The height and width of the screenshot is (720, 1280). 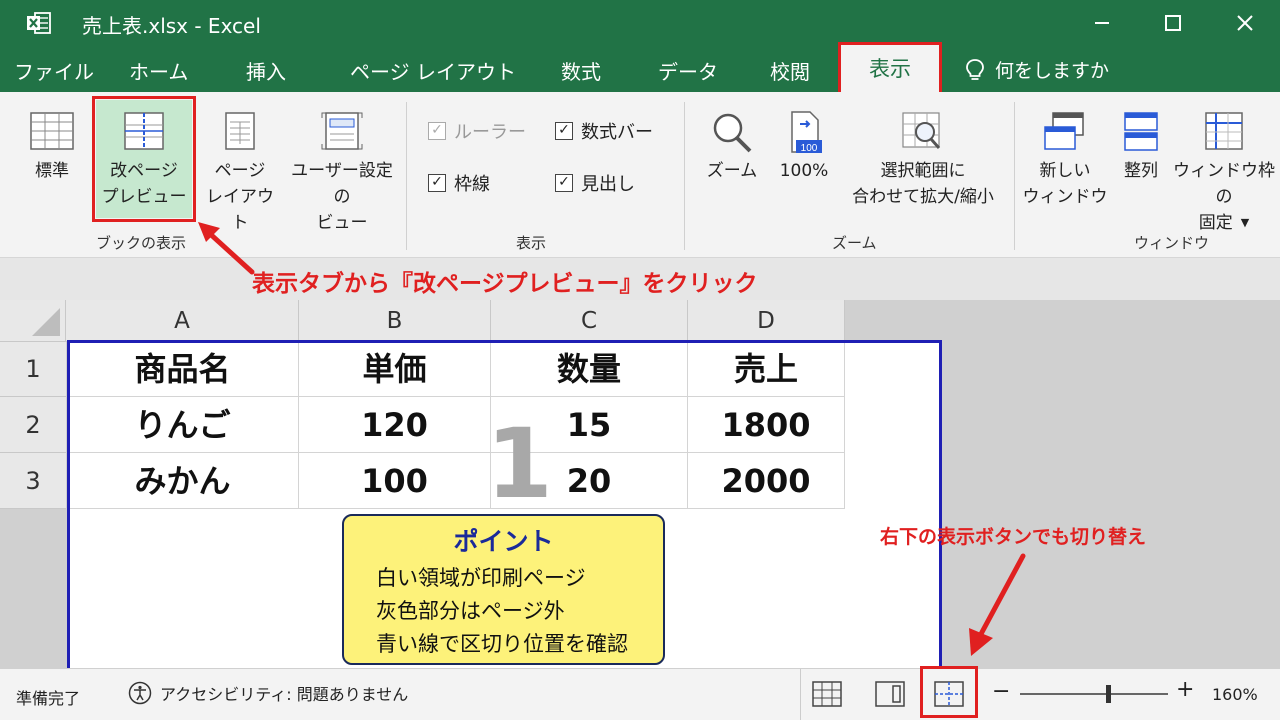 I want to click on page-layout-label-1: ページ, so click(x=240, y=171).